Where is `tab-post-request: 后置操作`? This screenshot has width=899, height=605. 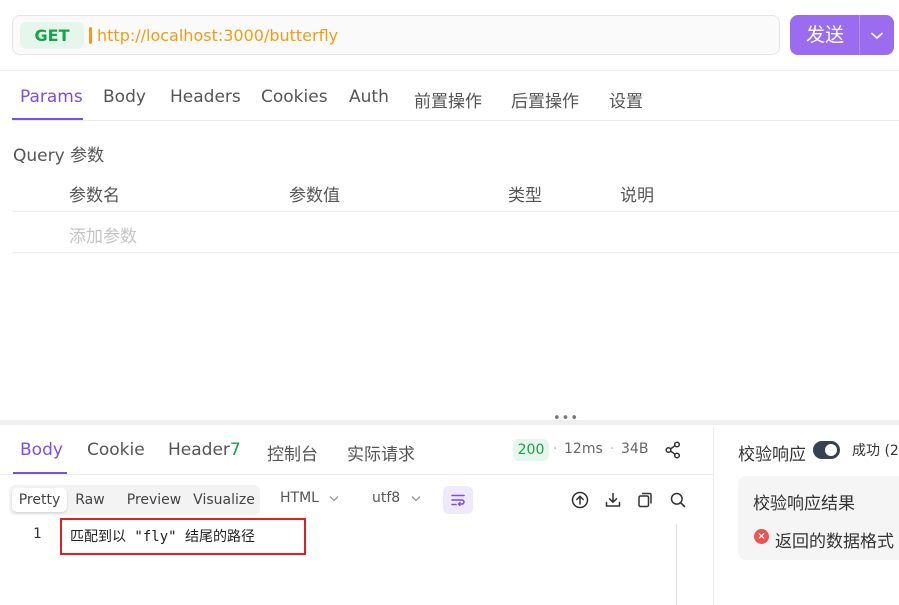 tab-post-request: 后置操作 is located at coordinates (545, 99).